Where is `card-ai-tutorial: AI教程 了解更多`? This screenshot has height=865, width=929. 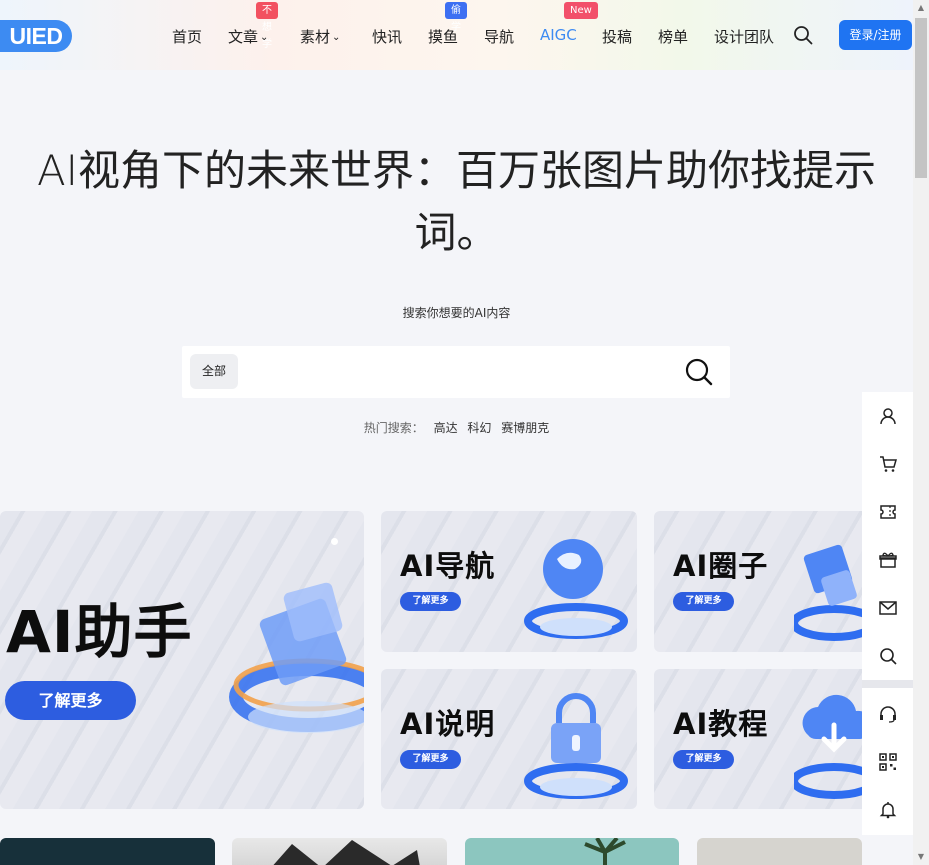 card-ai-tutorial: AI教程 了解更多 is located at coordinates (758, 739).